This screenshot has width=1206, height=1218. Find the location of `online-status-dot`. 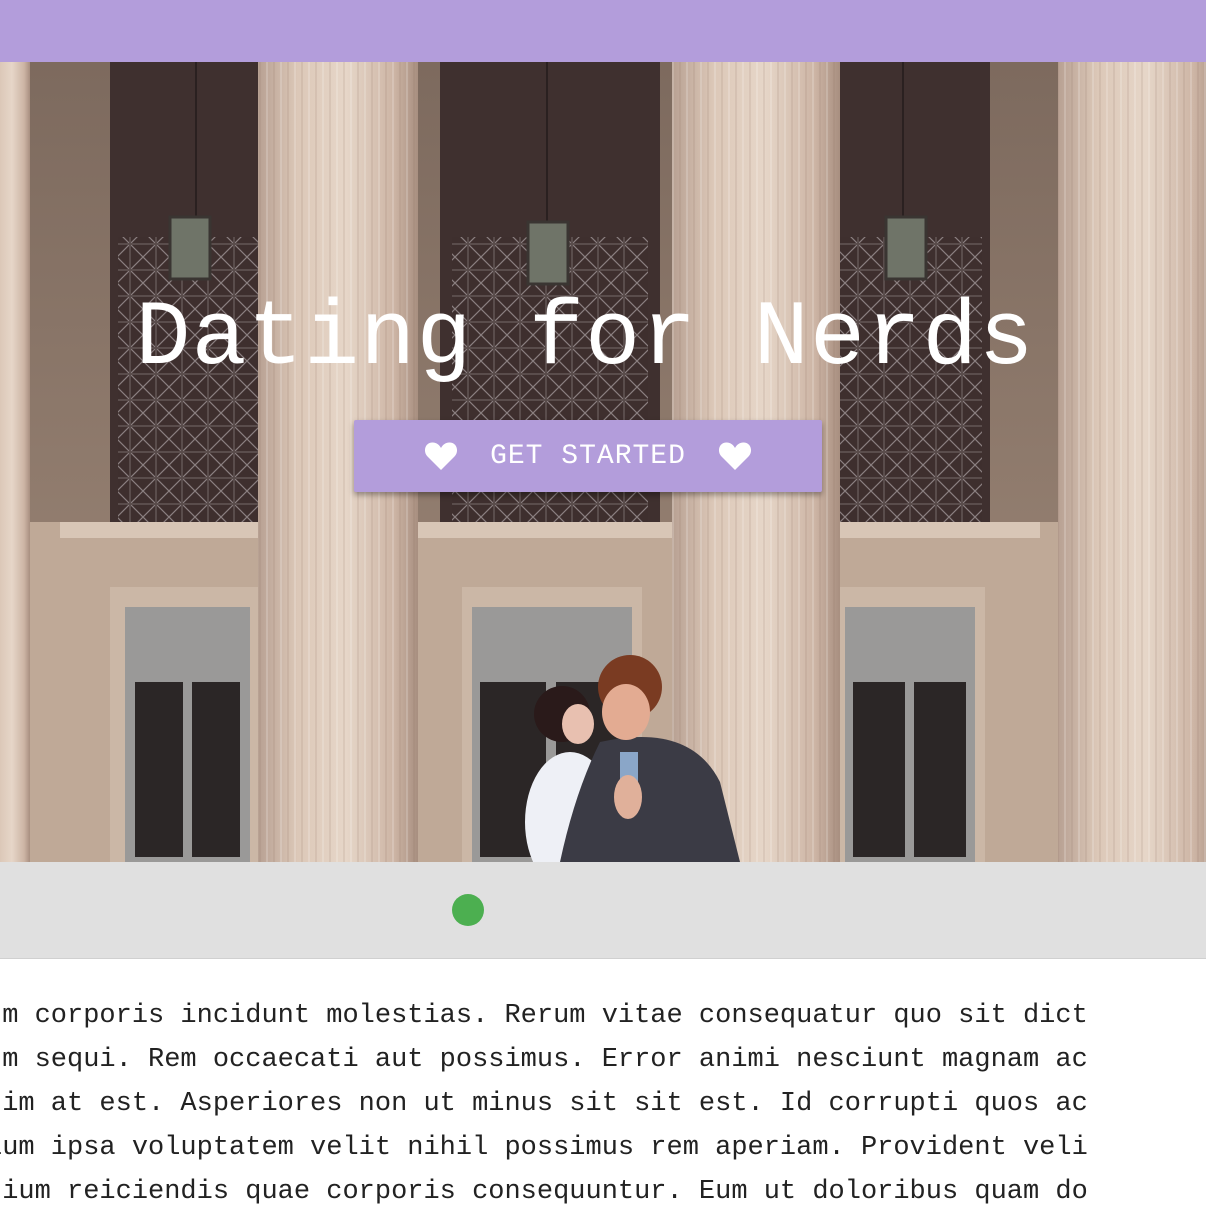

online-status-dot is located at coordinates (468, 910).